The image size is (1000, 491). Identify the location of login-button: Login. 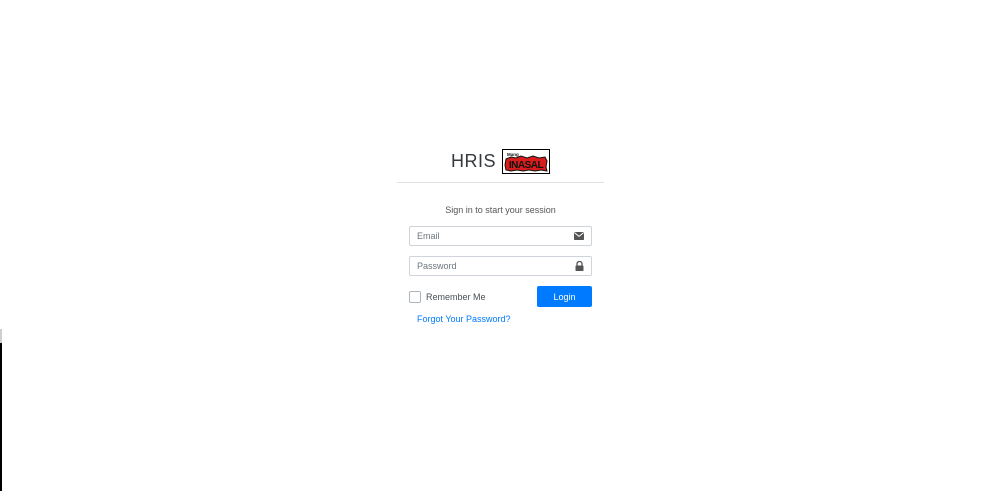
(564, 296).